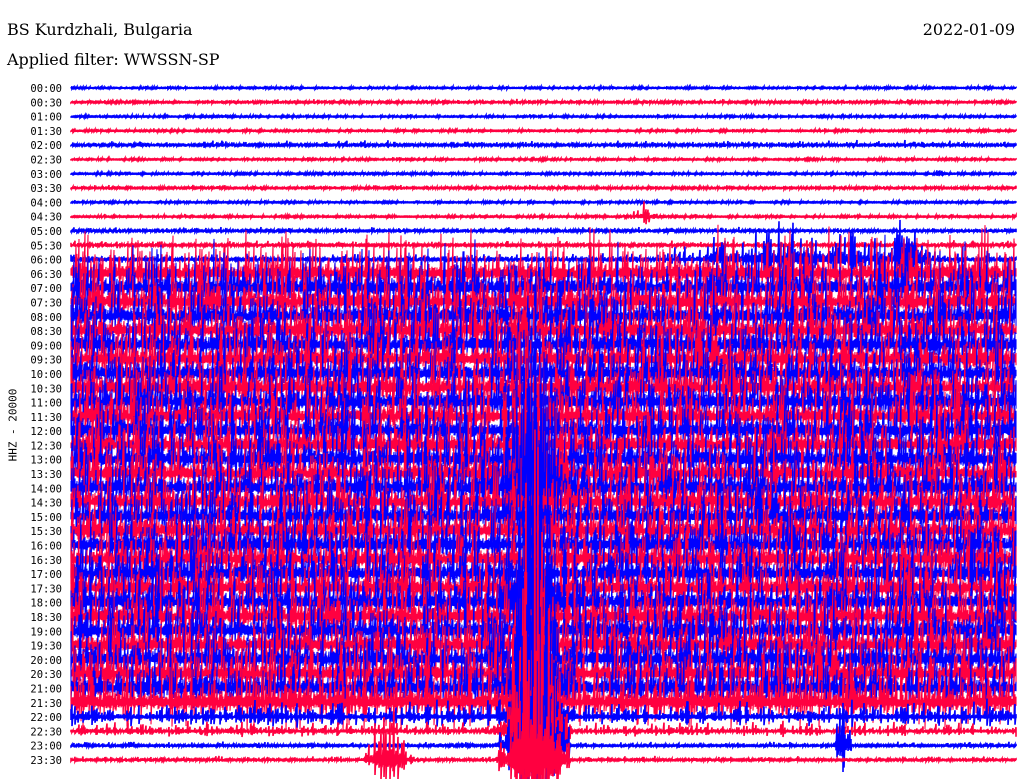  Describe the element at coordinates (46, 346) in the screenshot. I see `row-time-label: 09:00` at that location.